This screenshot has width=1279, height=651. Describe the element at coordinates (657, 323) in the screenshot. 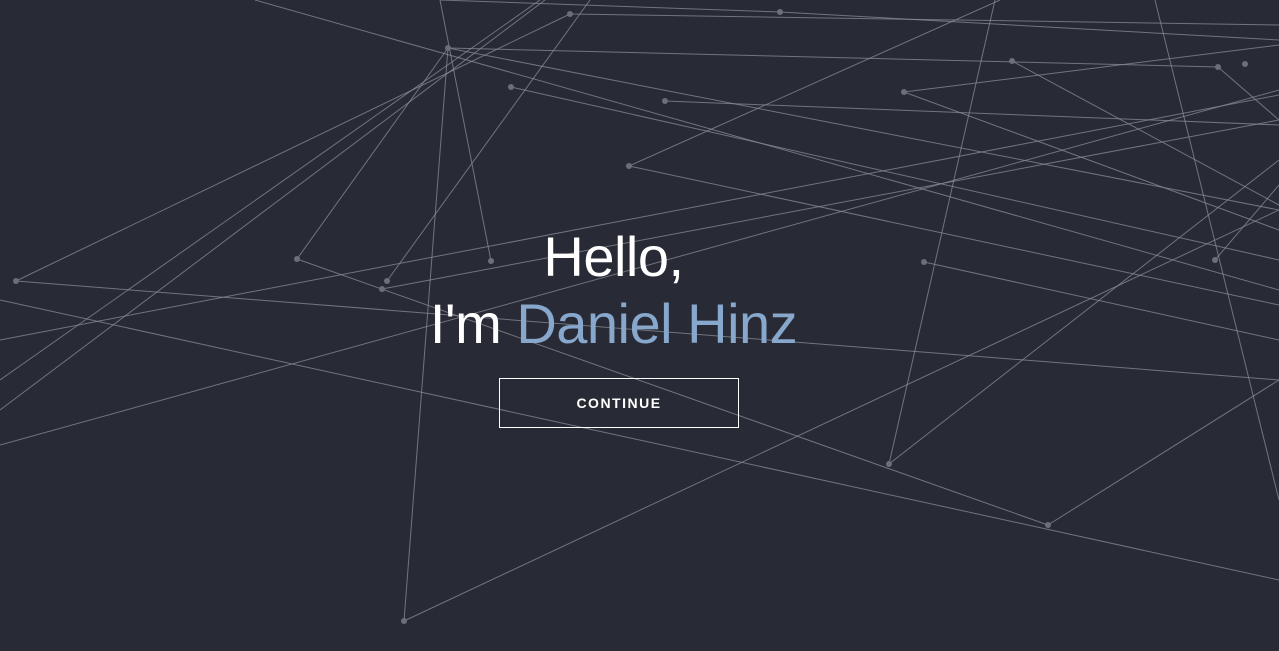

I see `name-highlight: Daniel Hinz` at that location.